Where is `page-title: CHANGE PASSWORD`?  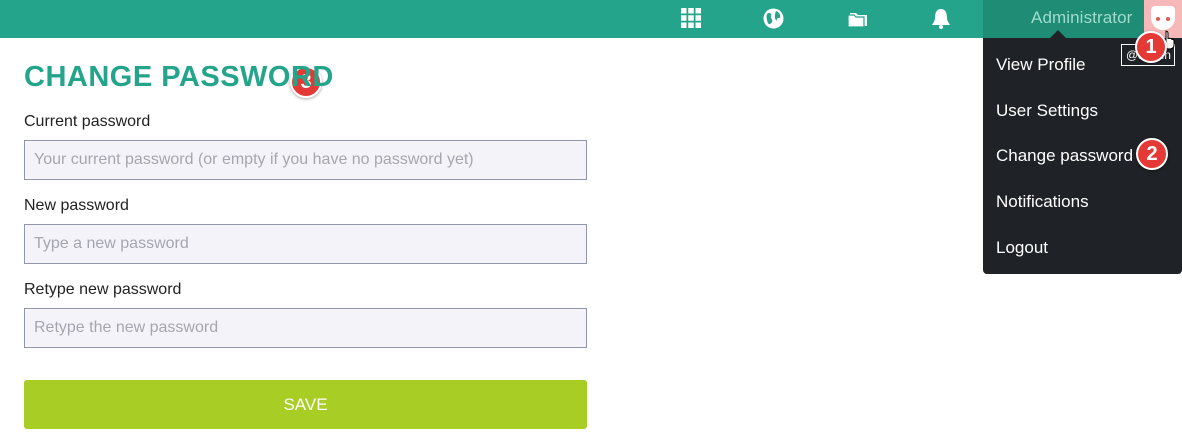 page-title: CHANGE PASSWORD is located at coordinates (179, 77).